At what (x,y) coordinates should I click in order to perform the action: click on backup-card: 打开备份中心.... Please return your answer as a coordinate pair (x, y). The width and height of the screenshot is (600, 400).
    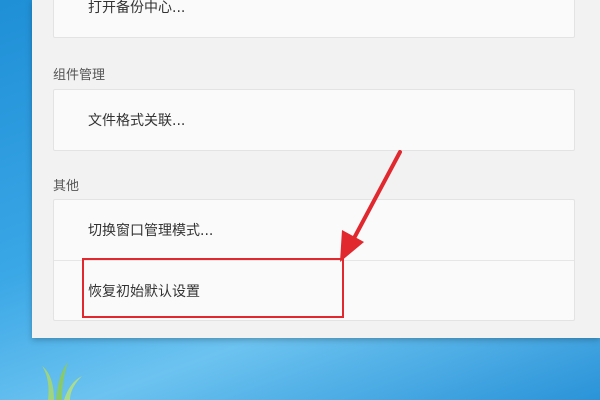
    Looking at the image, I should click on (314, 19).